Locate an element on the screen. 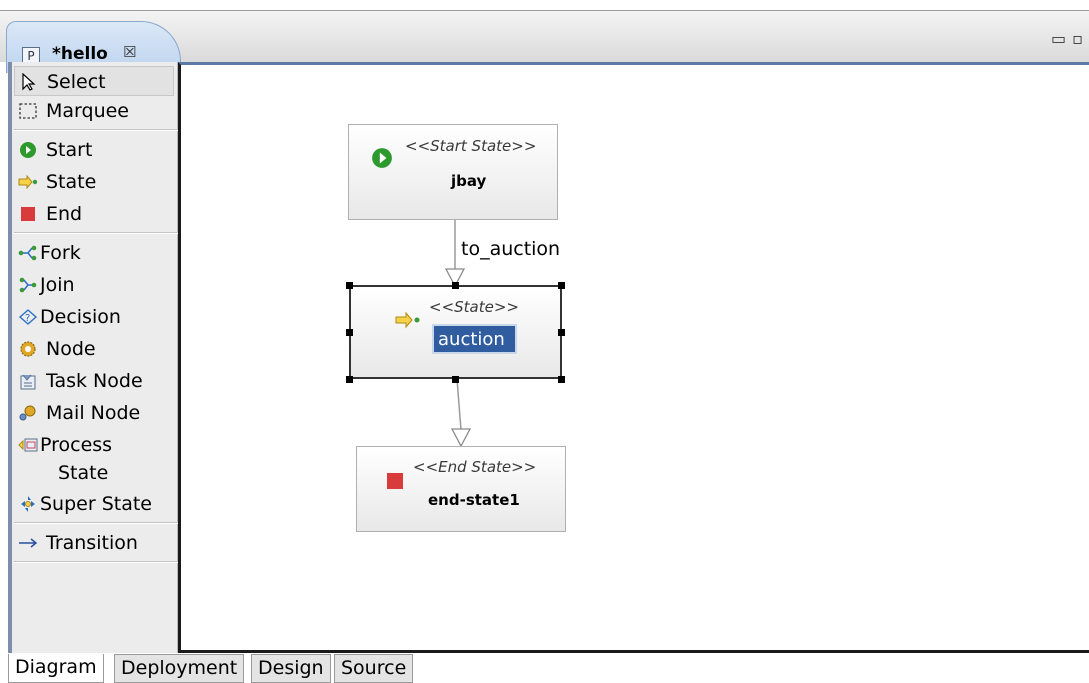  palette-item-mail-node: Mail Node is located at coordinates (94, 413).